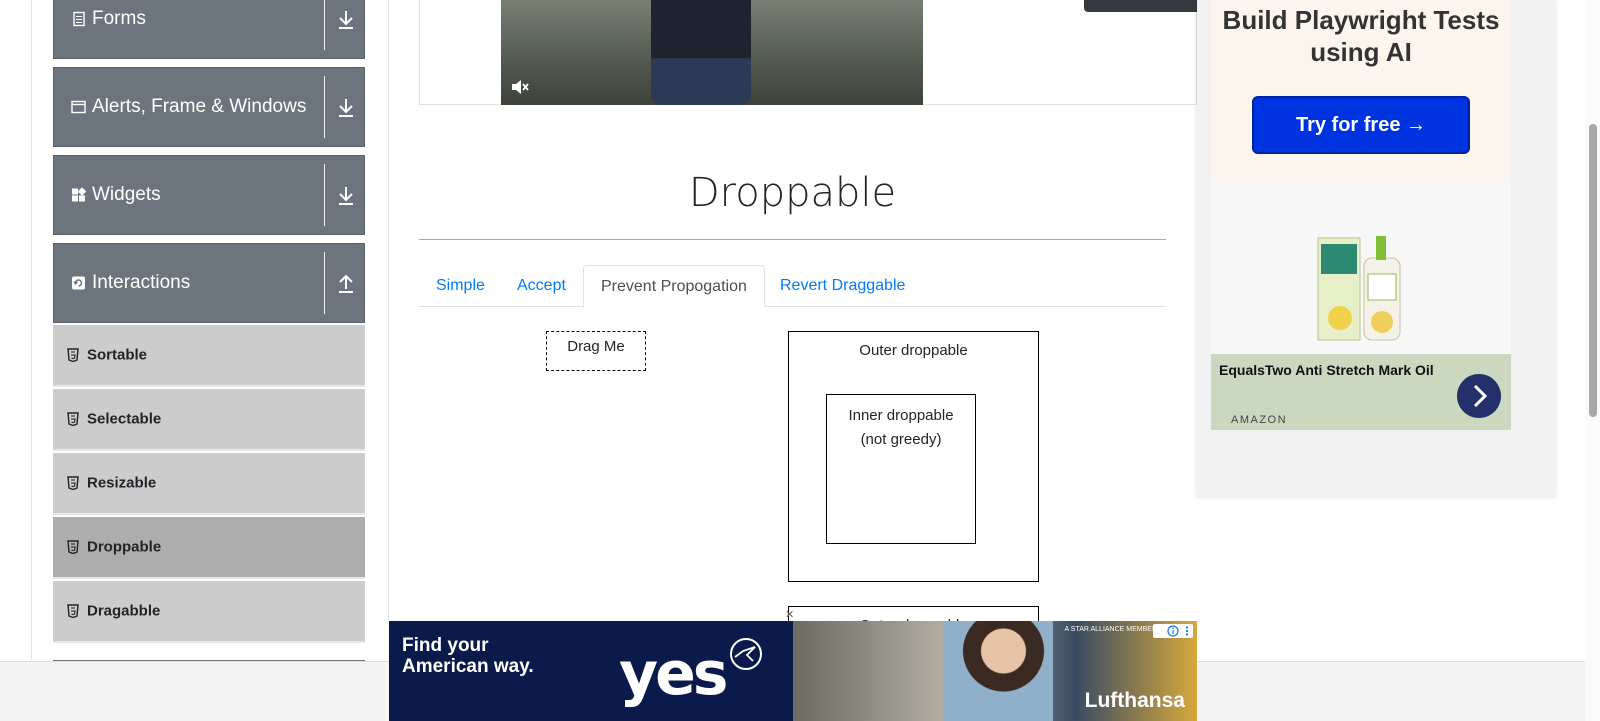  What do you see at coordinates (126, 194) in the screenshot?
I see `group-widgets-label: Widgets` at bounding box center [126, 194].